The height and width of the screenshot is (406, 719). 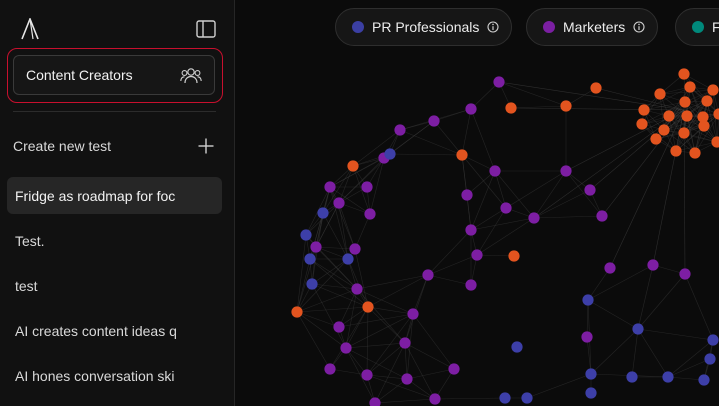 I want to click on test-item: Test., so click(x=114, y=240).